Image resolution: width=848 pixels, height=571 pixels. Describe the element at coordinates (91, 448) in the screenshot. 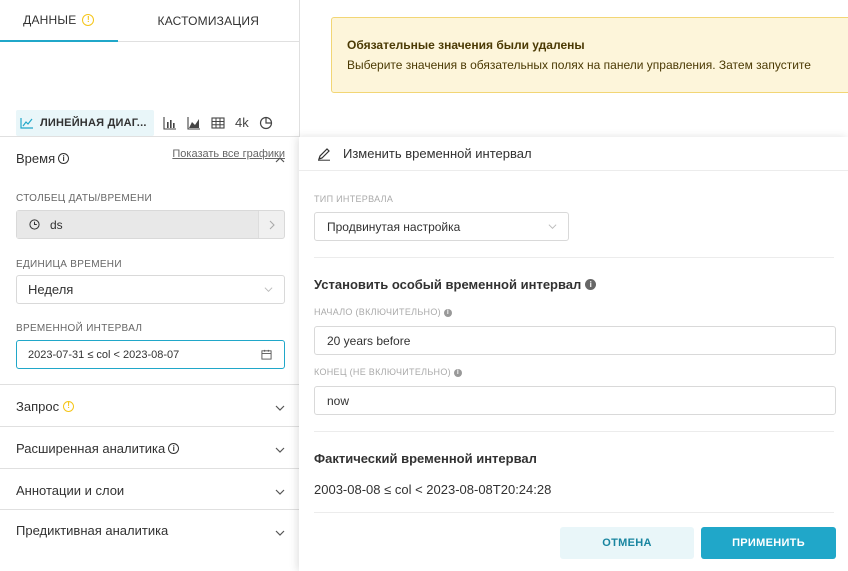

I see `advanced-analytics-title: Расширенная аналитика` at that location.